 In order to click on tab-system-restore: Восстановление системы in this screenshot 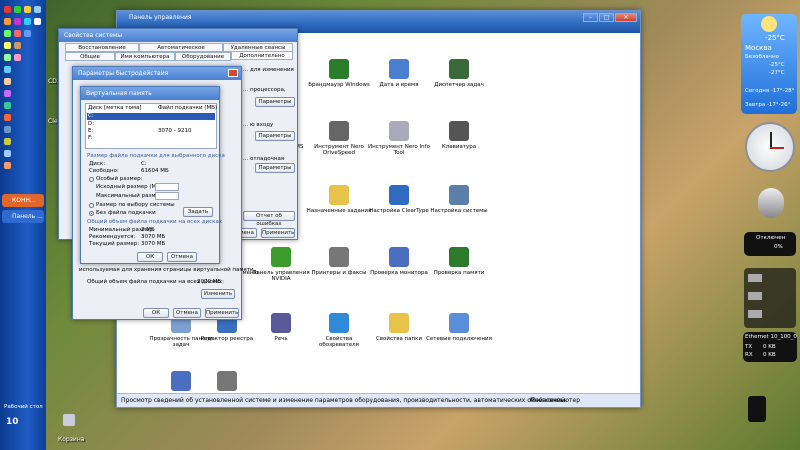, I will do `click(102, 51)`.